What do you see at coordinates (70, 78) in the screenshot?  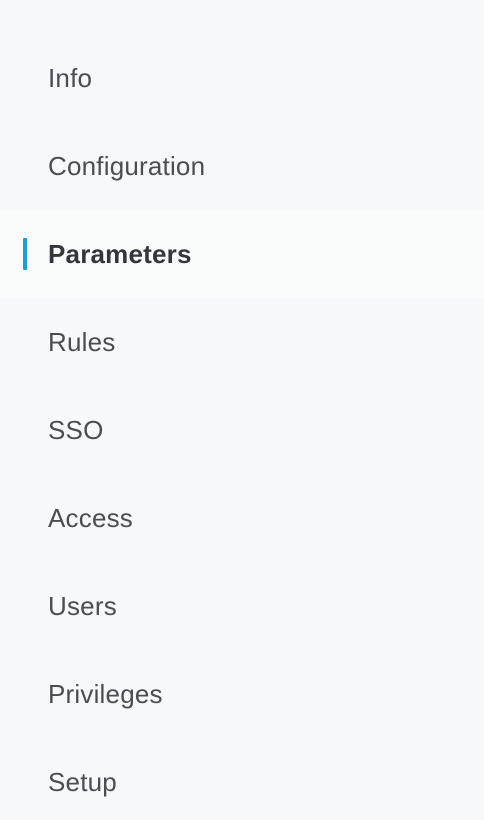 I see `sidebar-item-label: Info` at bounding box center [70, 78].